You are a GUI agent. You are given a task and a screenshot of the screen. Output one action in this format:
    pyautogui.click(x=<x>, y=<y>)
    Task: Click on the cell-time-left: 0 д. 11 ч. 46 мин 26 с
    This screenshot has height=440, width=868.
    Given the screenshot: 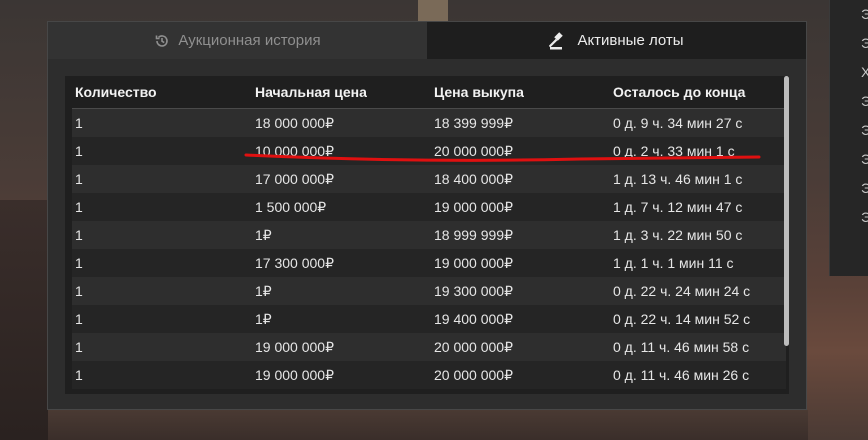 What is the action you would take?
    pyautogui.click(x=698, y=375)
    